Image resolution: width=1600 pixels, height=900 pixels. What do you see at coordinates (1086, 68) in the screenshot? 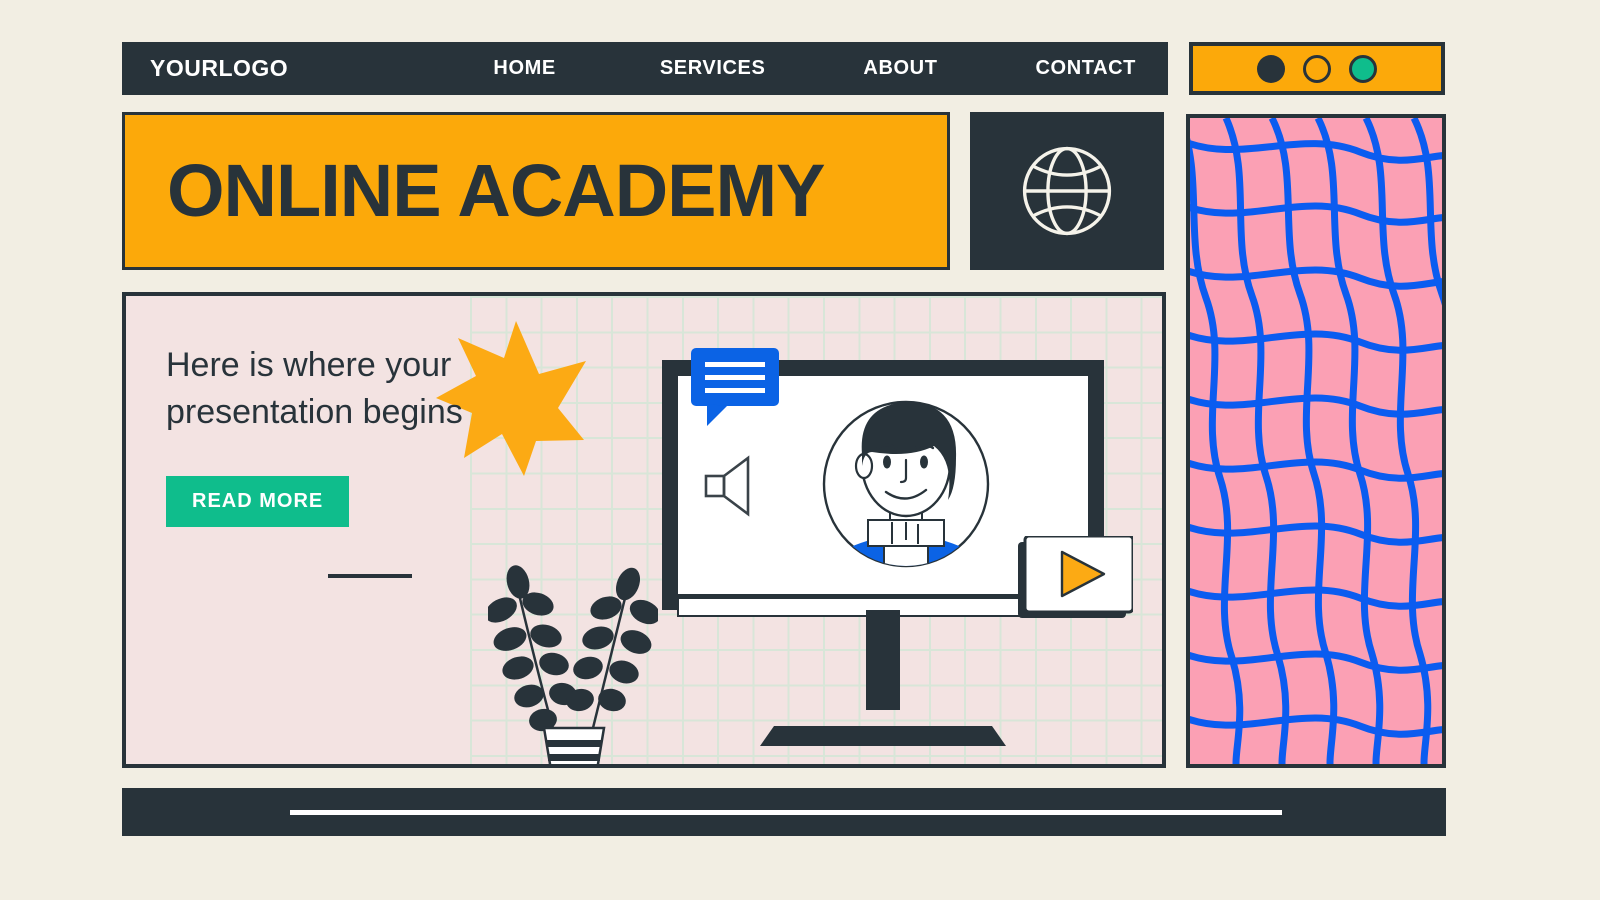
I see `nav-link-contact: CONTACT` at bounding box center [1086, 68].